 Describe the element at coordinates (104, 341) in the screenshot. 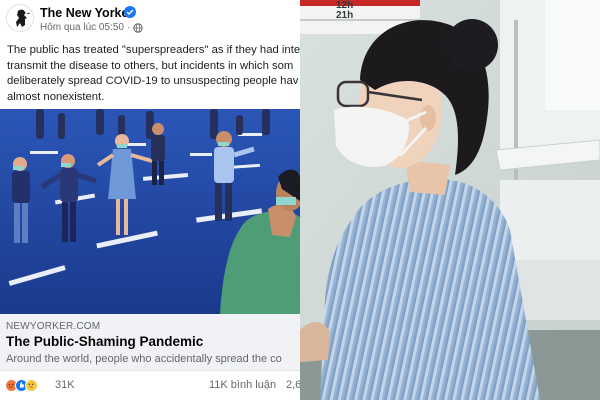

I see `link-title: The Public-Shaming Pandemic` at that location.